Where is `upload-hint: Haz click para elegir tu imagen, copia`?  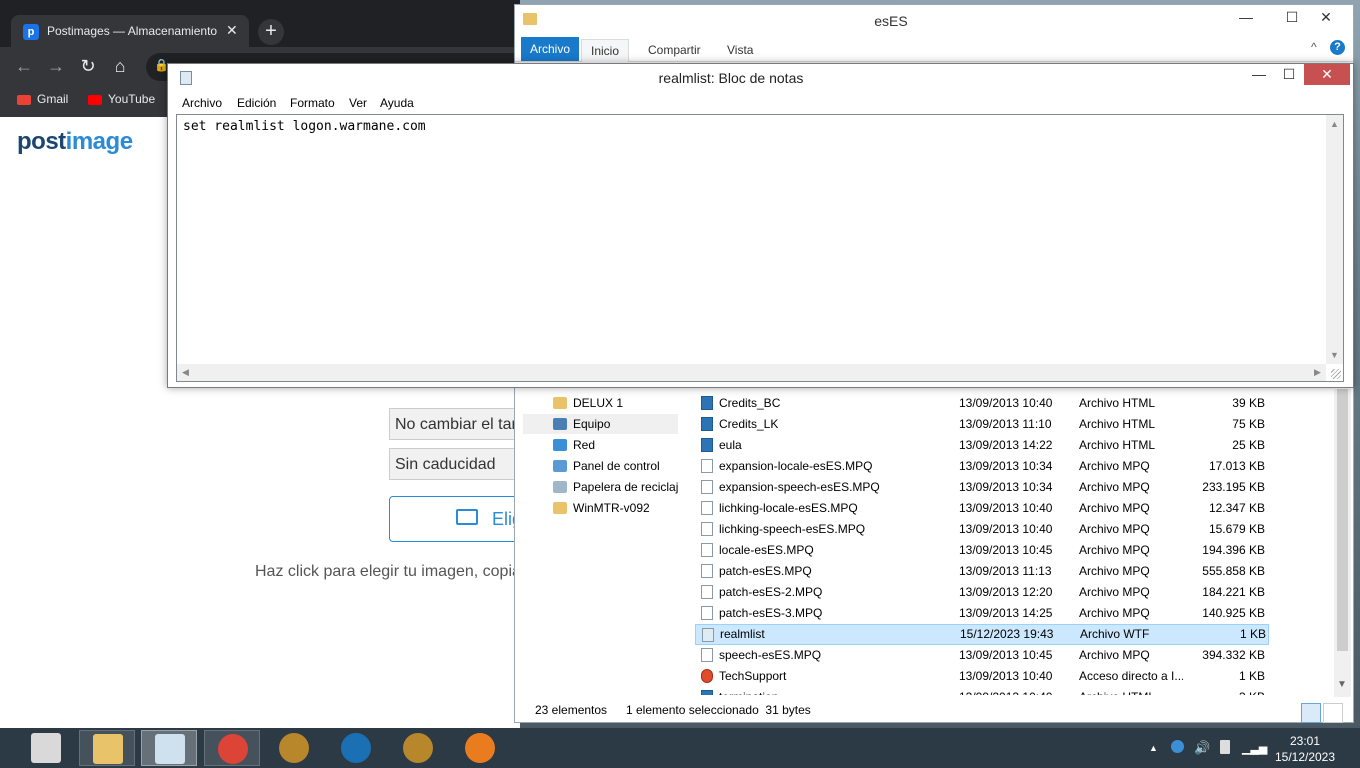 upload-hint: Haz click para elegir tu imagen, copia is located at coordinates (388, 571).